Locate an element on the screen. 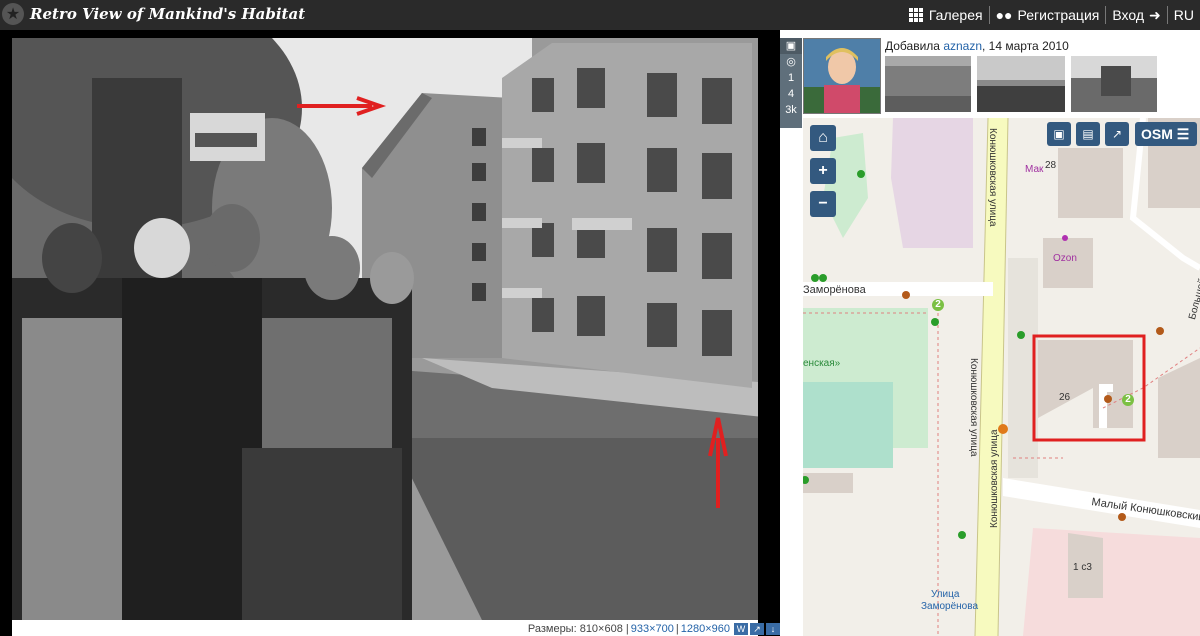 The width and height of the screenshot is (1200, 636). share-icon: ↗ is located at coordinates (757, 629).